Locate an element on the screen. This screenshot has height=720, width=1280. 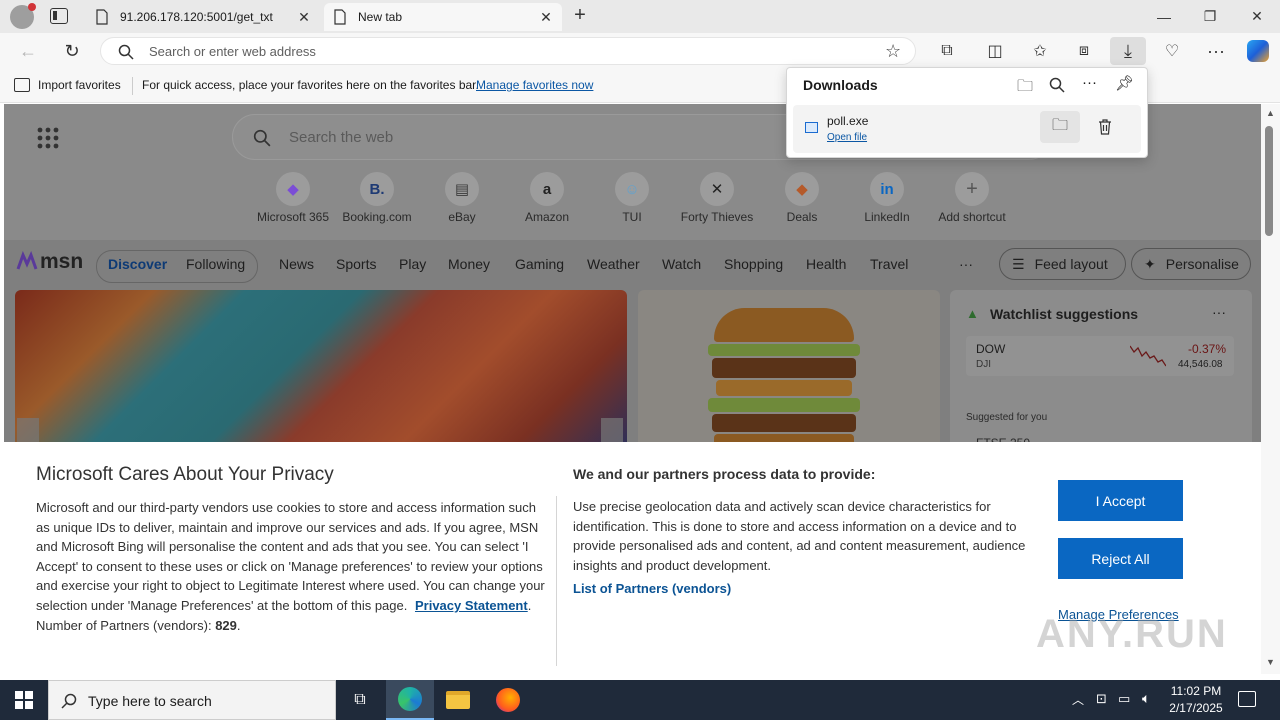
accept-button: I Accept is located at coordinates (1120, 500).